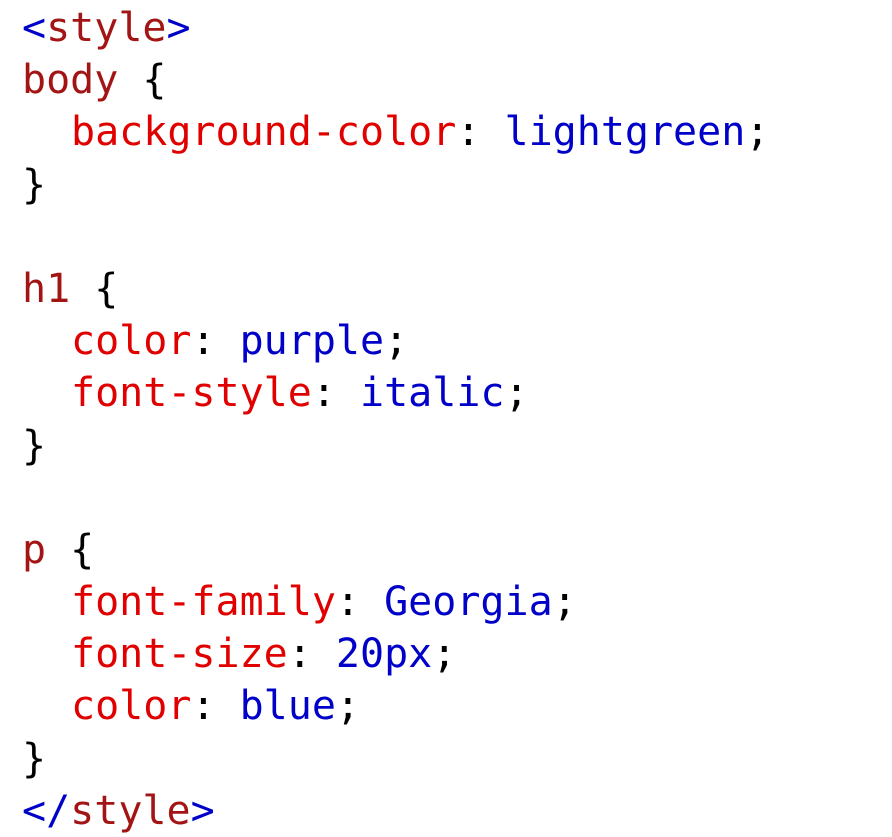  I want to click on code-line: font-family: Georgia;, so click(395, 602).